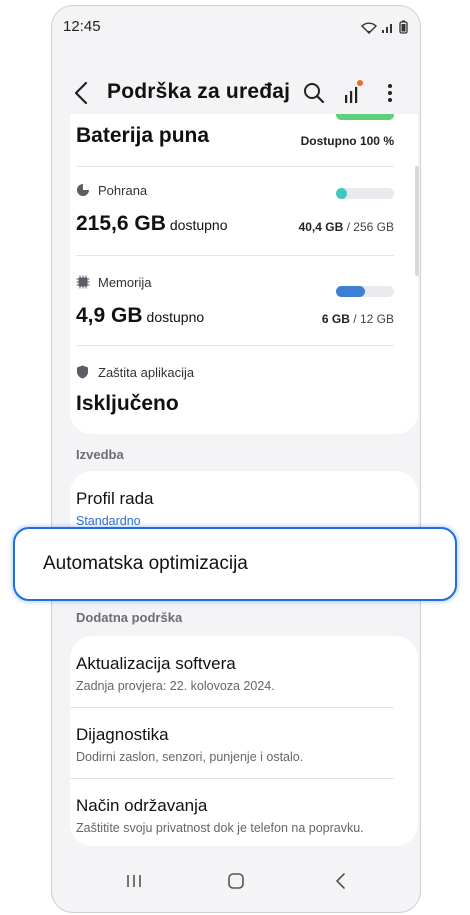  I want to click on memory-unit: dostupno, so click(175, 317).